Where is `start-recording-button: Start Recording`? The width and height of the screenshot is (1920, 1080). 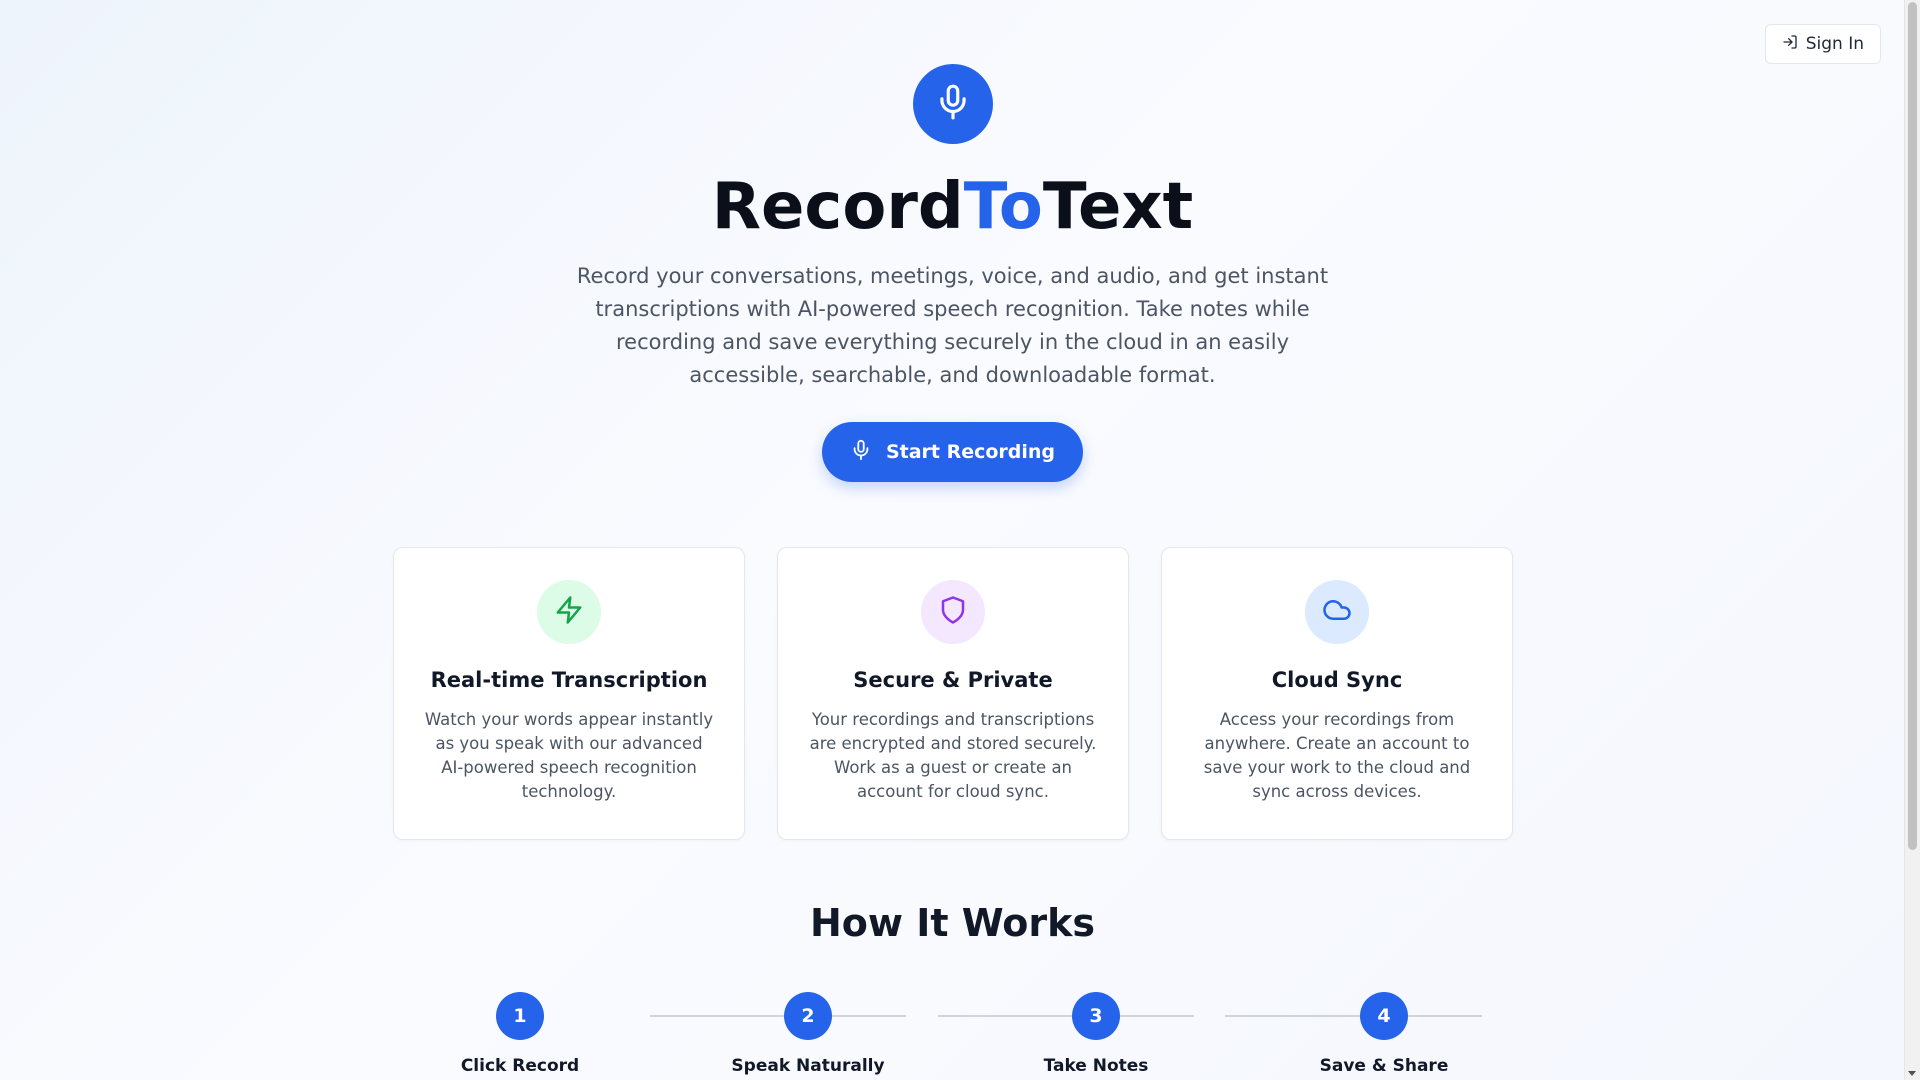
start-recording-button: Start Recording is located at coordinates (952, 452).